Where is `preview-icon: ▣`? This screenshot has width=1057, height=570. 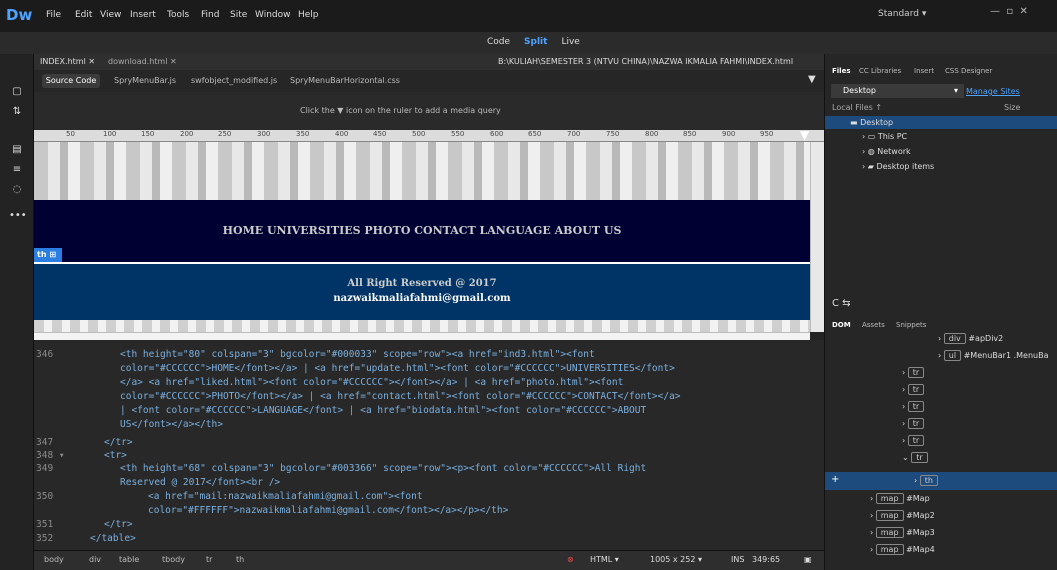
preview-icon: ▣ is located at coordinates (808, 559).